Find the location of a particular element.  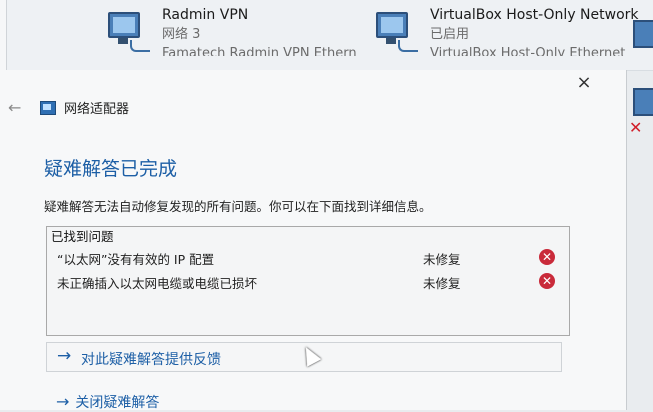

adapter-device: Famatech Radmin VPN Ethern is located at coordinates (259, 51).